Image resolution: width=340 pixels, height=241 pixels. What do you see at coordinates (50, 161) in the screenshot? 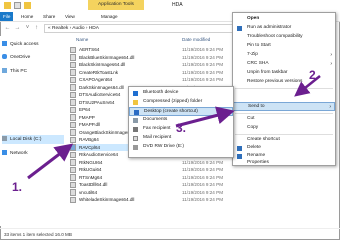
I see `step1-arrow` at bounding box center [50, 161].